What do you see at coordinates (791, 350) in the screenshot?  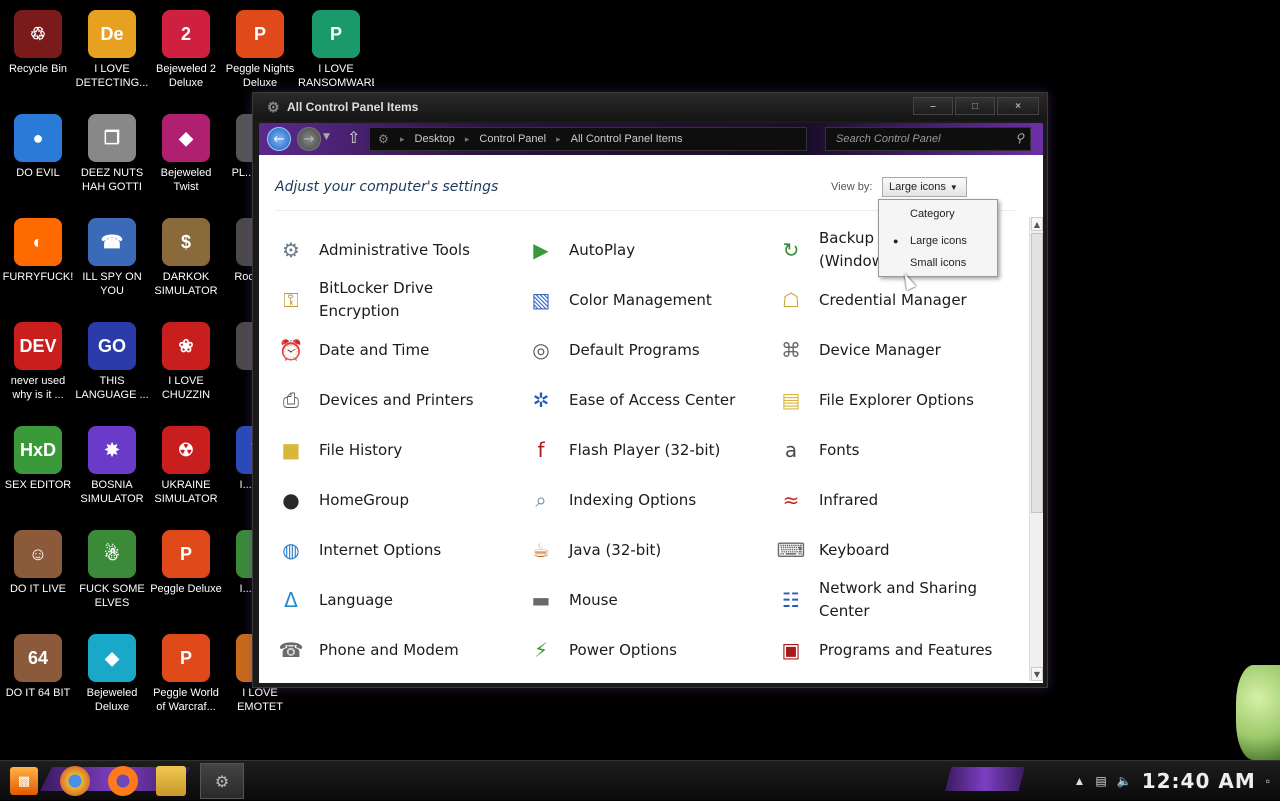 I see `device-manager-icon: ⌘` at bounding box center [791, 350].